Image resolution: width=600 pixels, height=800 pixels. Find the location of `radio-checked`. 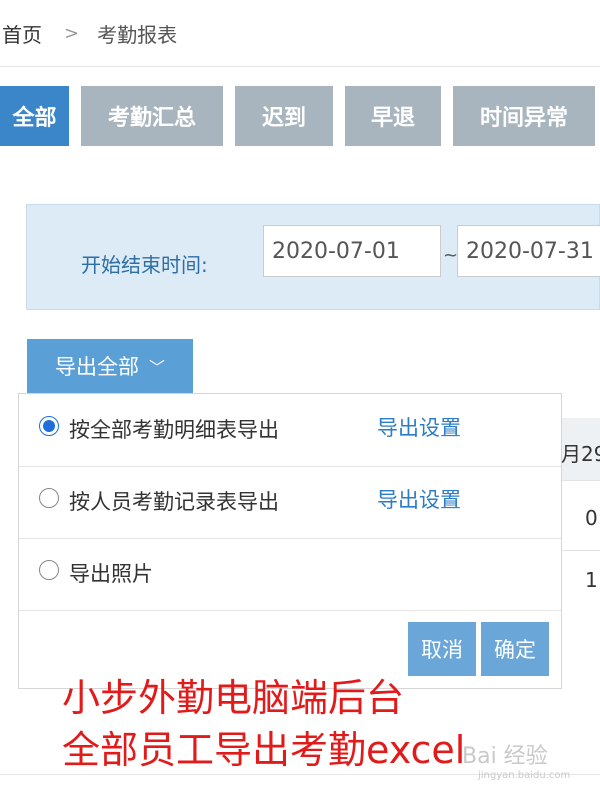

radio-checked is located at coordinates (49, 426).